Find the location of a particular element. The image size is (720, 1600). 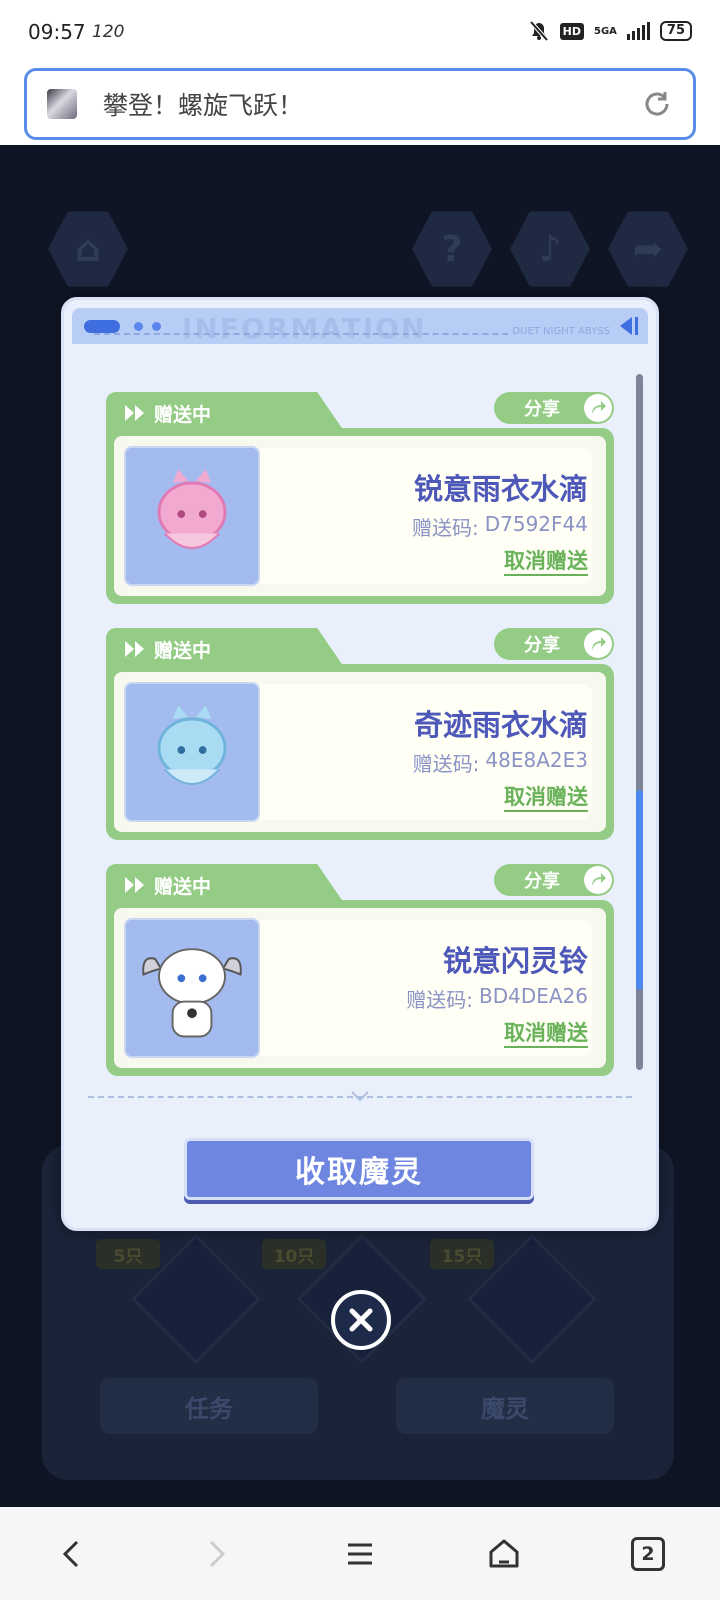

back-button is located at coordinates (72, 1553).